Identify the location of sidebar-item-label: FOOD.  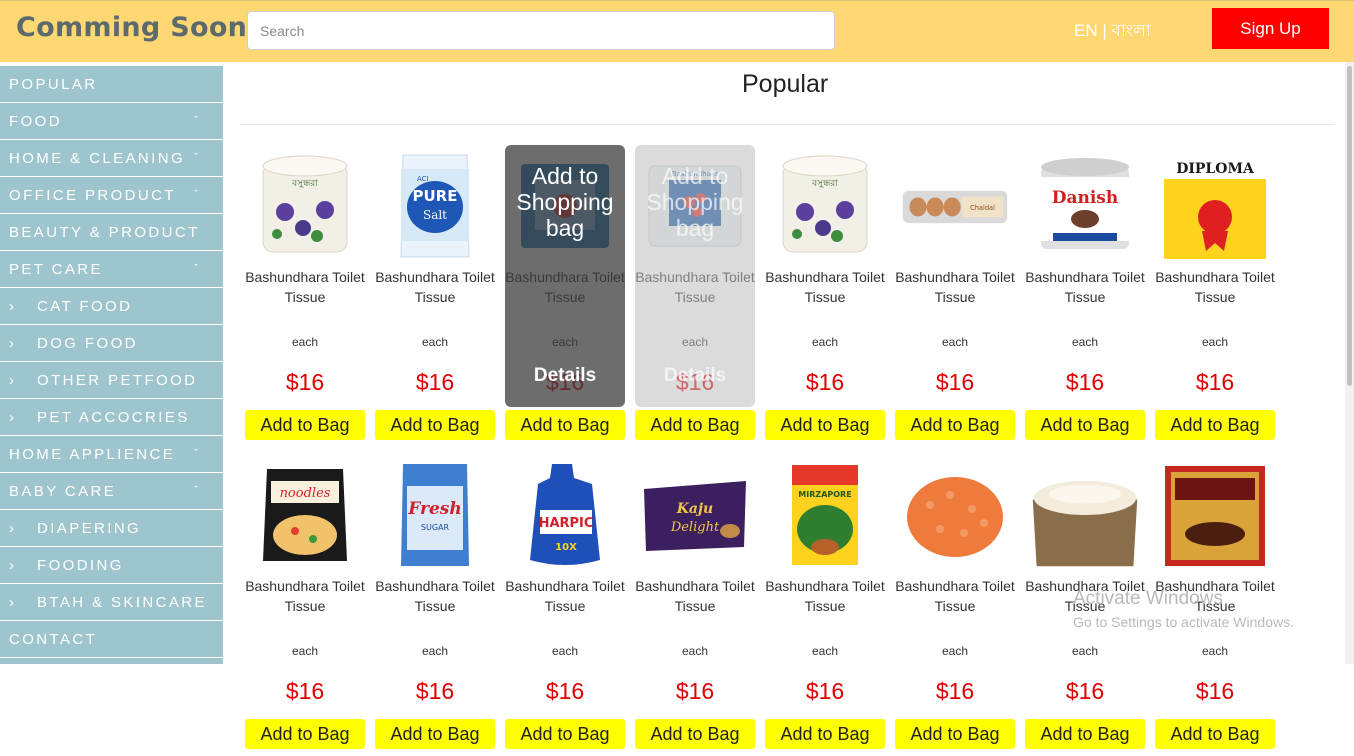
(35, 121).